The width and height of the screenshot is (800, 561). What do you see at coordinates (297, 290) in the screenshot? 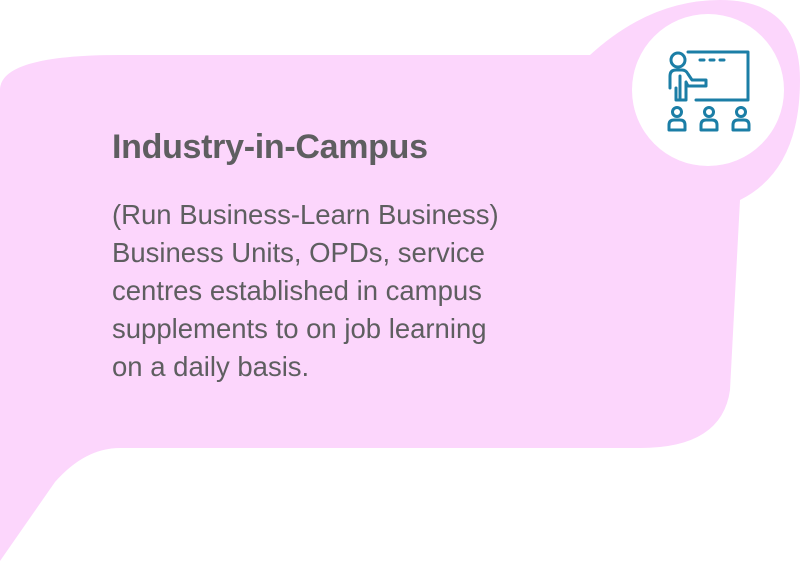
I see `description-line: centres established in campus` at bounding box center [297, 290].